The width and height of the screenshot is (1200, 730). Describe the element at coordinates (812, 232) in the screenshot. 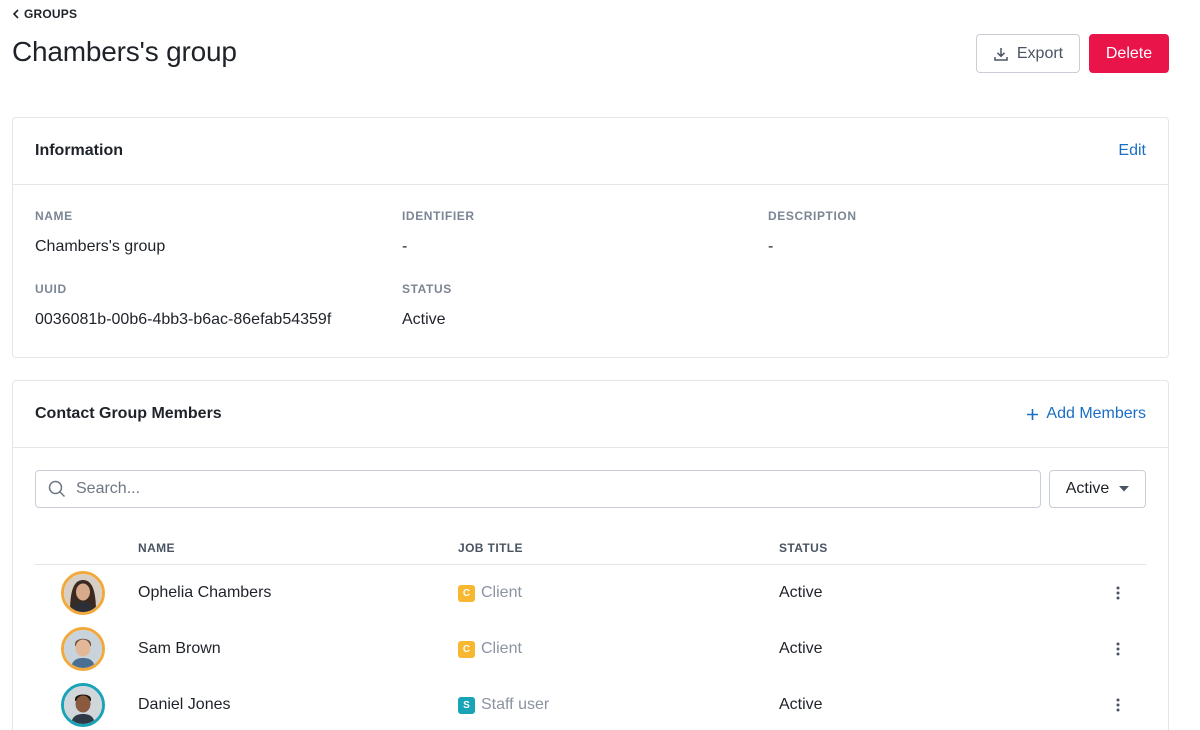

I see `field-description: DESCRIPTION -` at that location.